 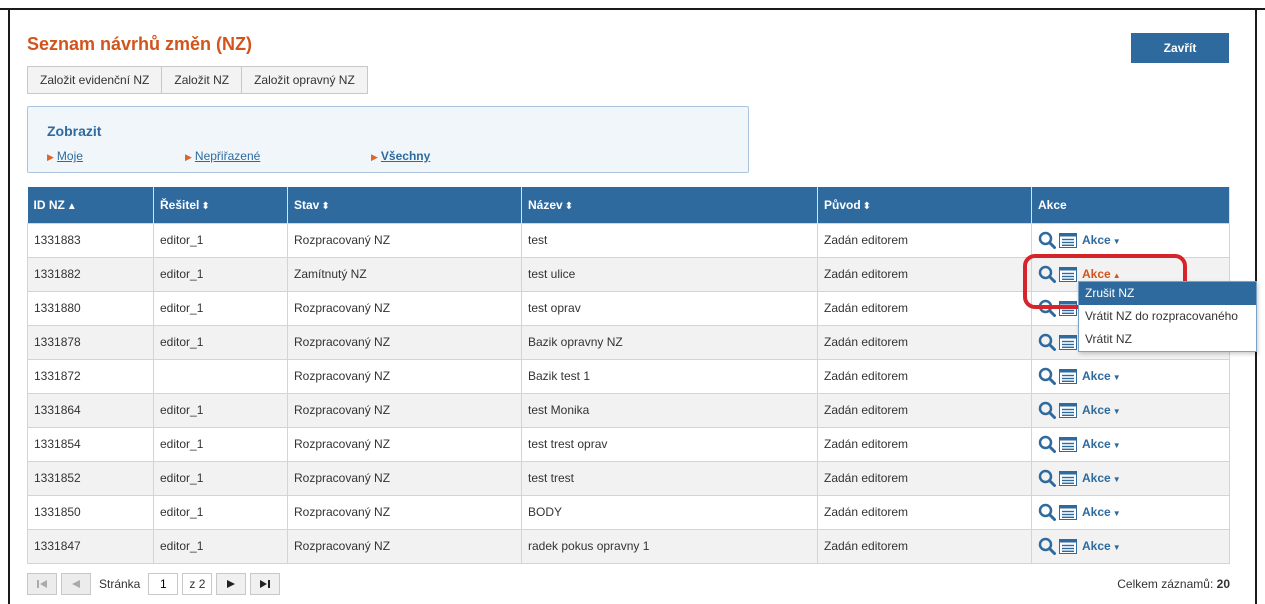 What do you see at coordinates (669, 240) in the screenshot?
I see `cell-nazev: test` at bounding box center [669, 240].